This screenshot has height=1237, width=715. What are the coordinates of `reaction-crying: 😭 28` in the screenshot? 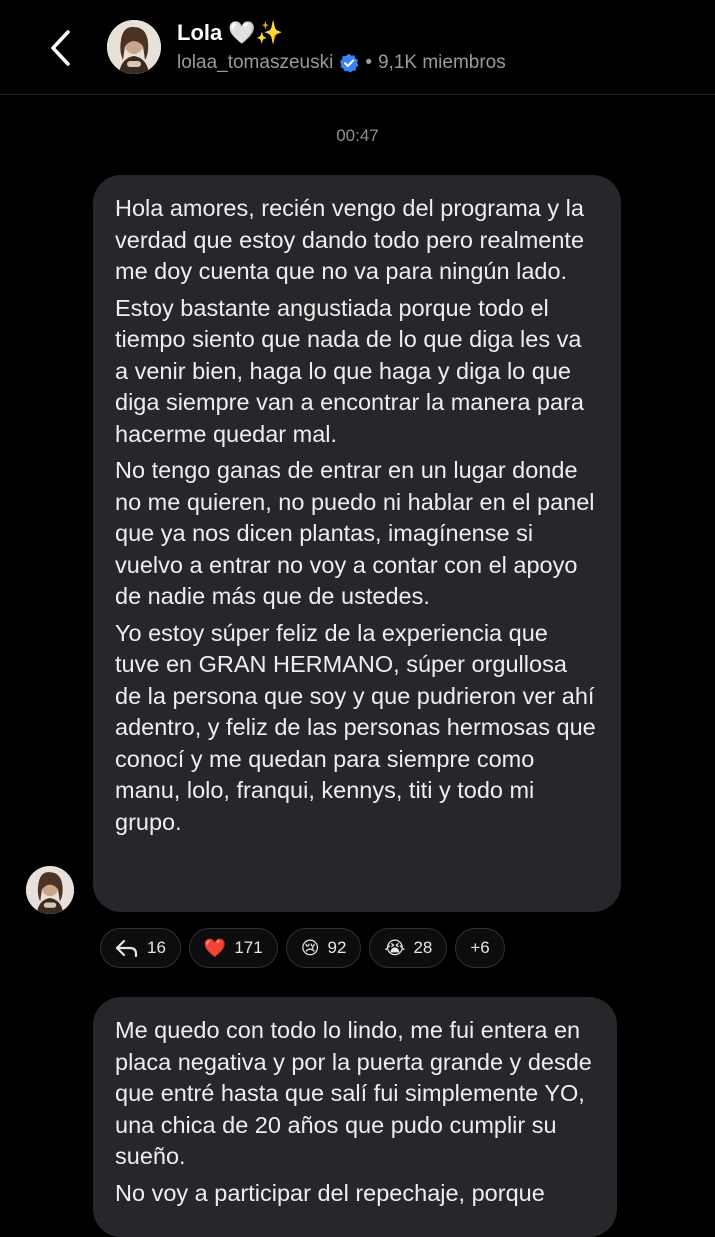 It's located at (408, 948).